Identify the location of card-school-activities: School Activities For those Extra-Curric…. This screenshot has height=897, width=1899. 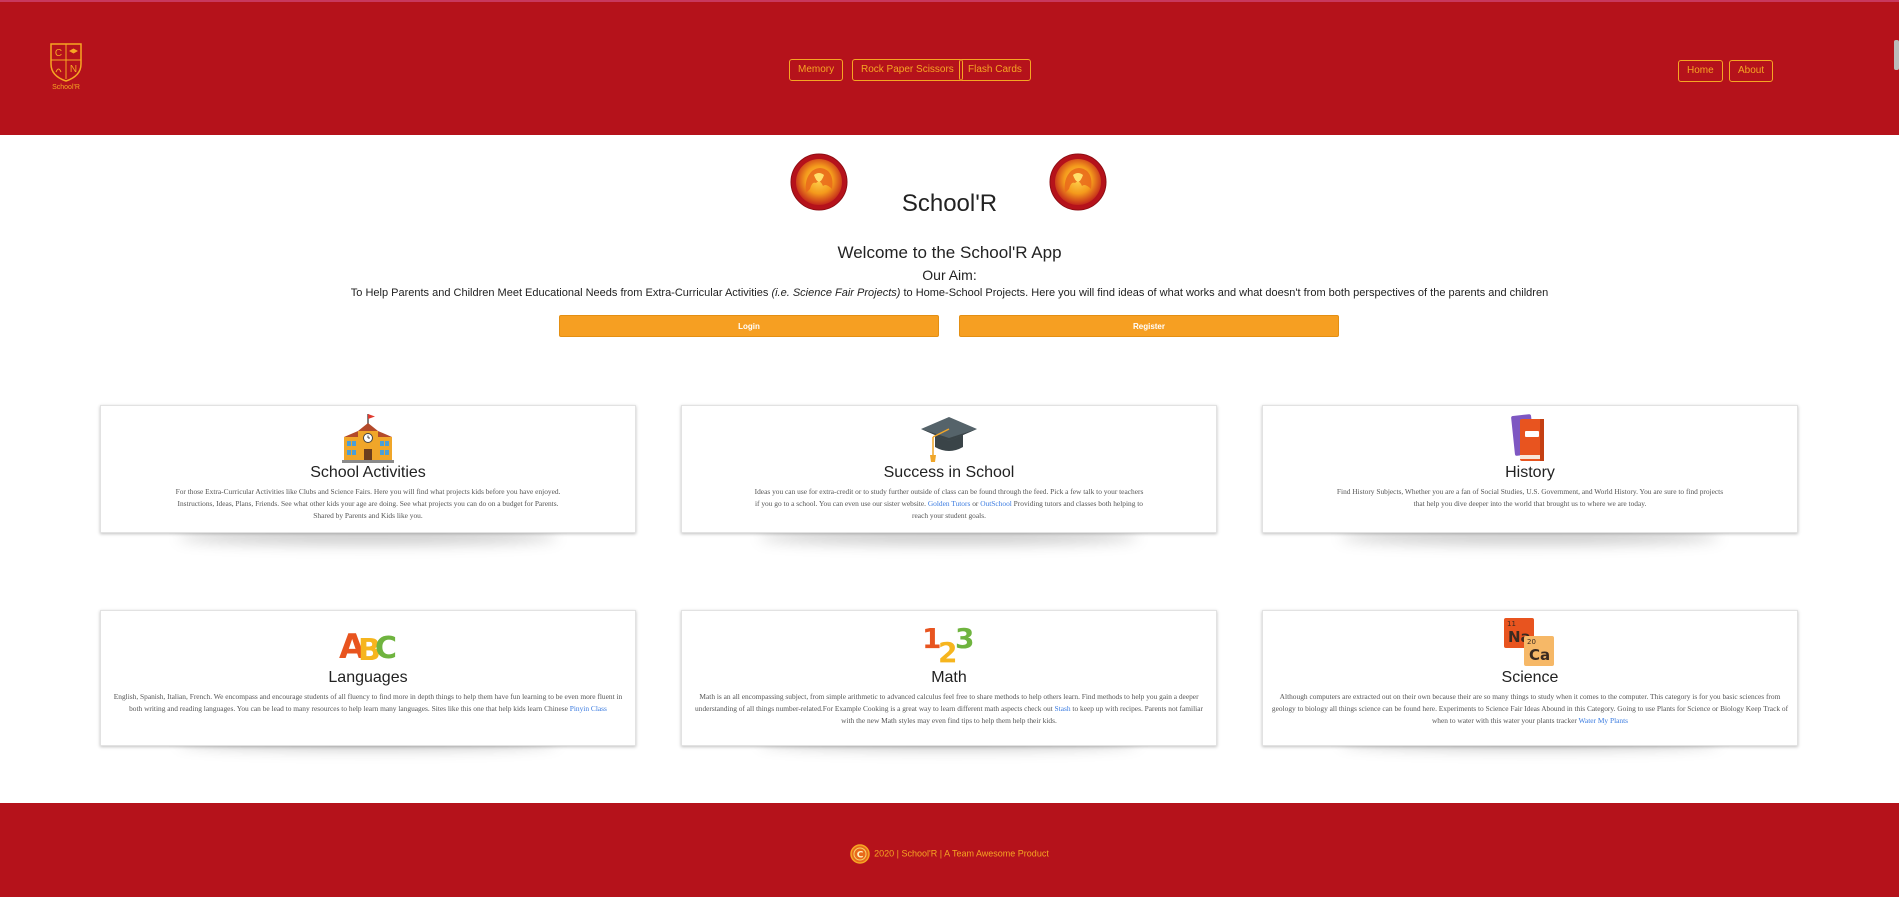
(368, 469).